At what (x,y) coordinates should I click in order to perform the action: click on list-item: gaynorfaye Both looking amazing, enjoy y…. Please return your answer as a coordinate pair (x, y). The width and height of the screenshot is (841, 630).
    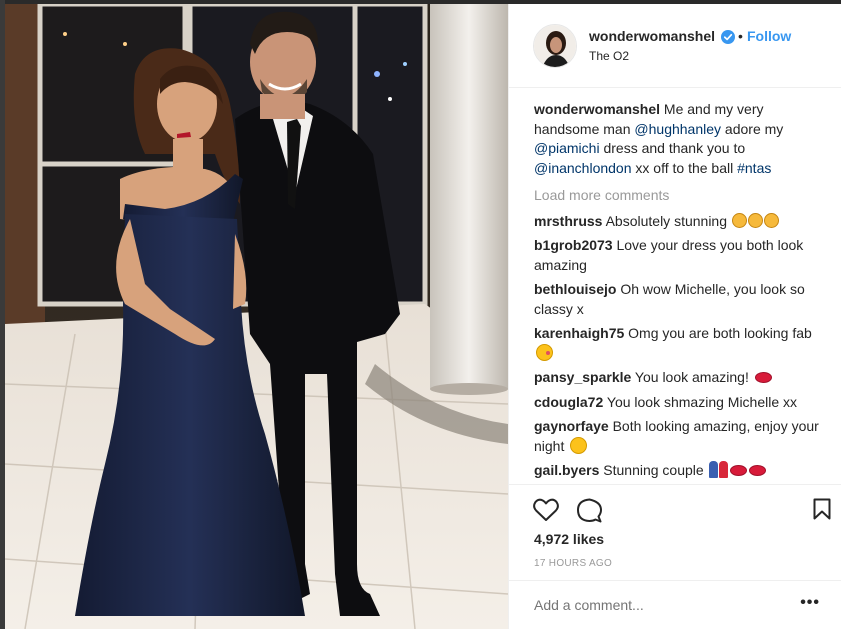
    Looking at the image, I should click on (679, 436).